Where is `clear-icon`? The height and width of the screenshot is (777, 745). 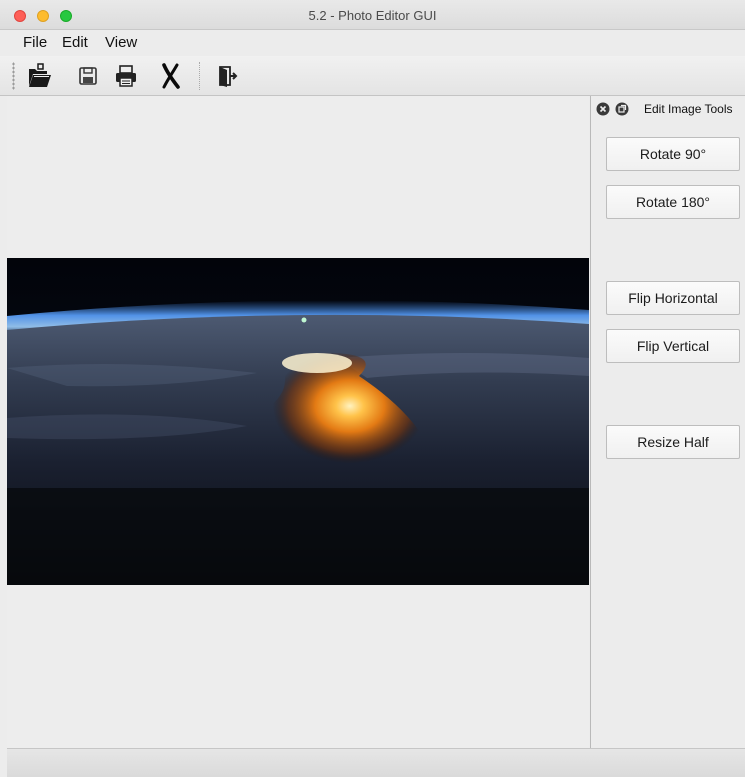
clear-icon is located at coordinates (171, 76).